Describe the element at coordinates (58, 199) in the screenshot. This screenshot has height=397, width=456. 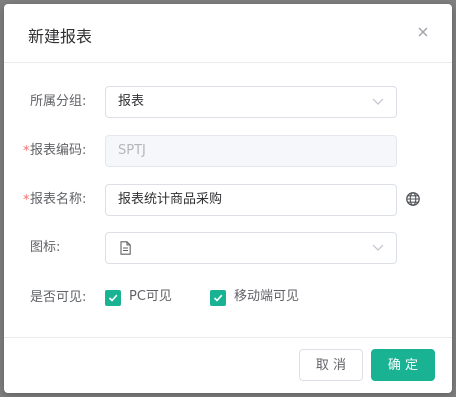
I see `name-label: 报表名称:` at that location.